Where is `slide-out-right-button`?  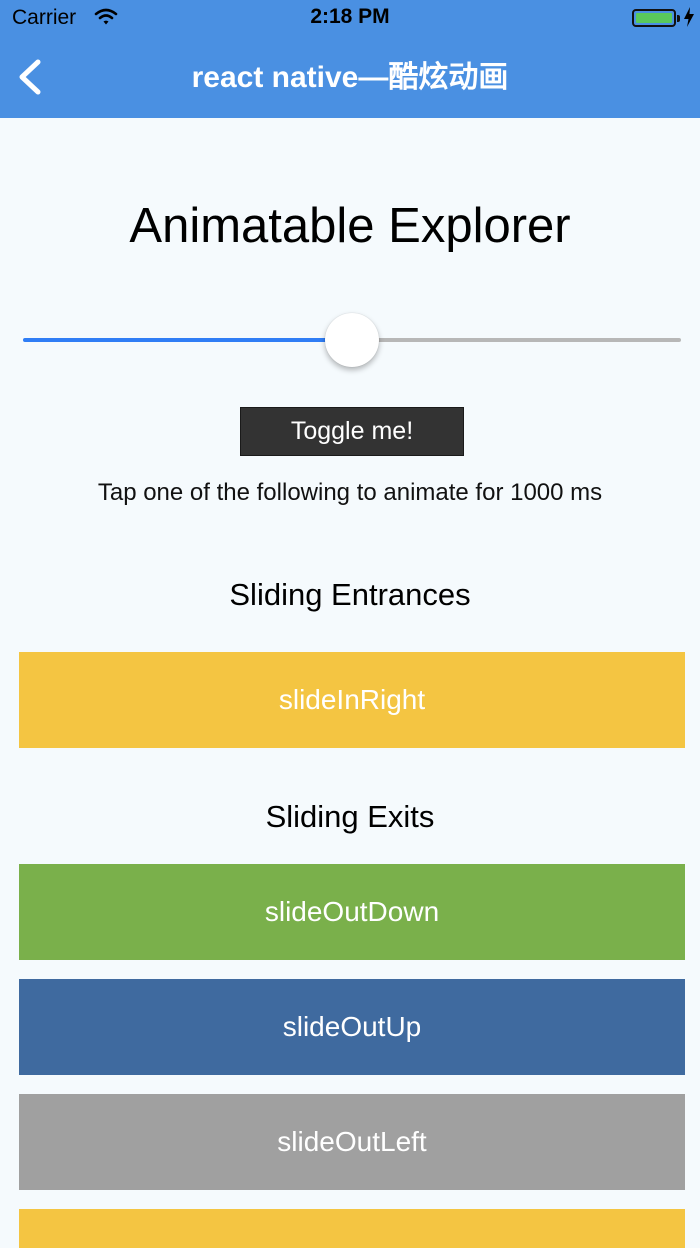
slide-out-right-button is located at coordinates (352, 1228).